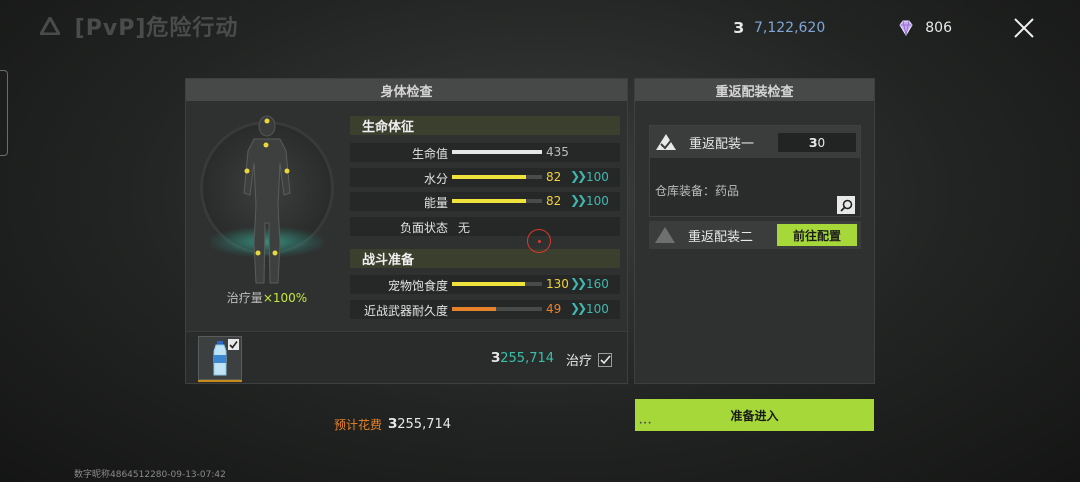 The width and height of the screenshot is (1080, 482). I want to click on stat-label: 生命值, so click(429, 154).